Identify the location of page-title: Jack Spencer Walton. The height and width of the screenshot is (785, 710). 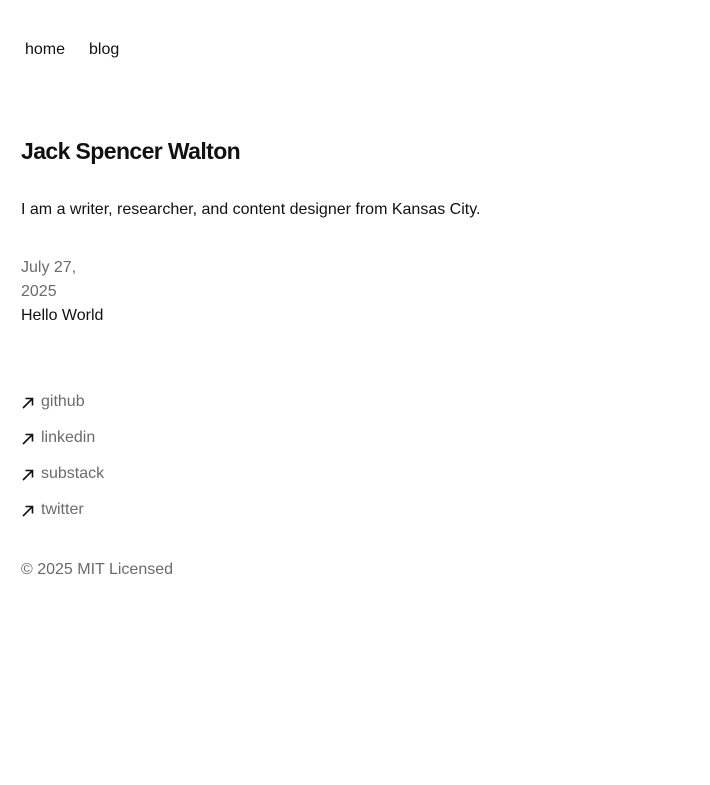
(131, 151).